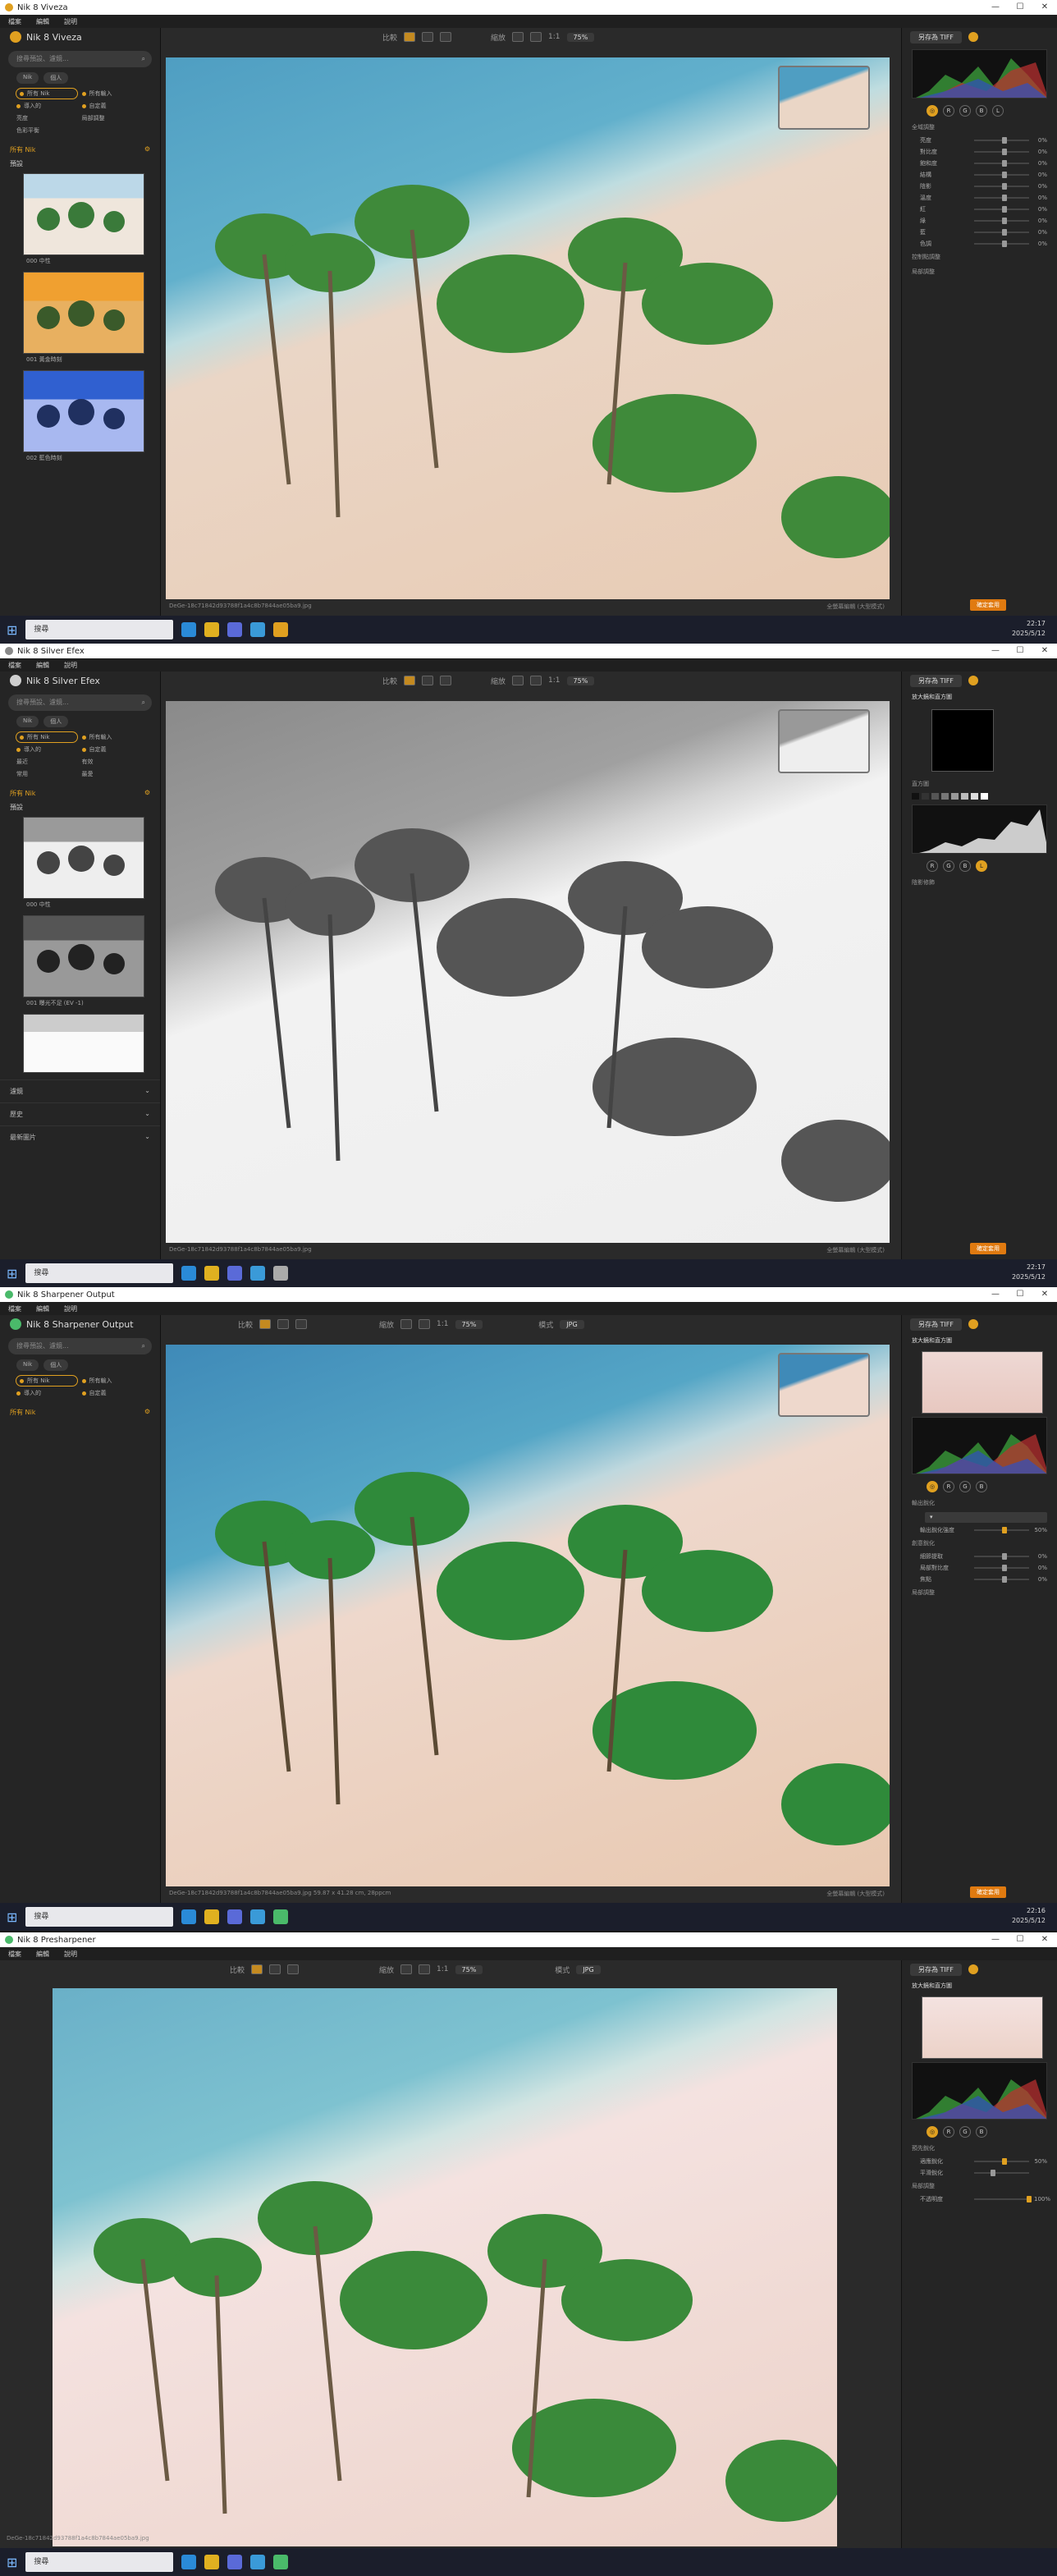 This screenshot has width=1057, height=2576. Describe the element at coordinates (410, 681) in the screenshot. I see `compare-split-button` at that location.